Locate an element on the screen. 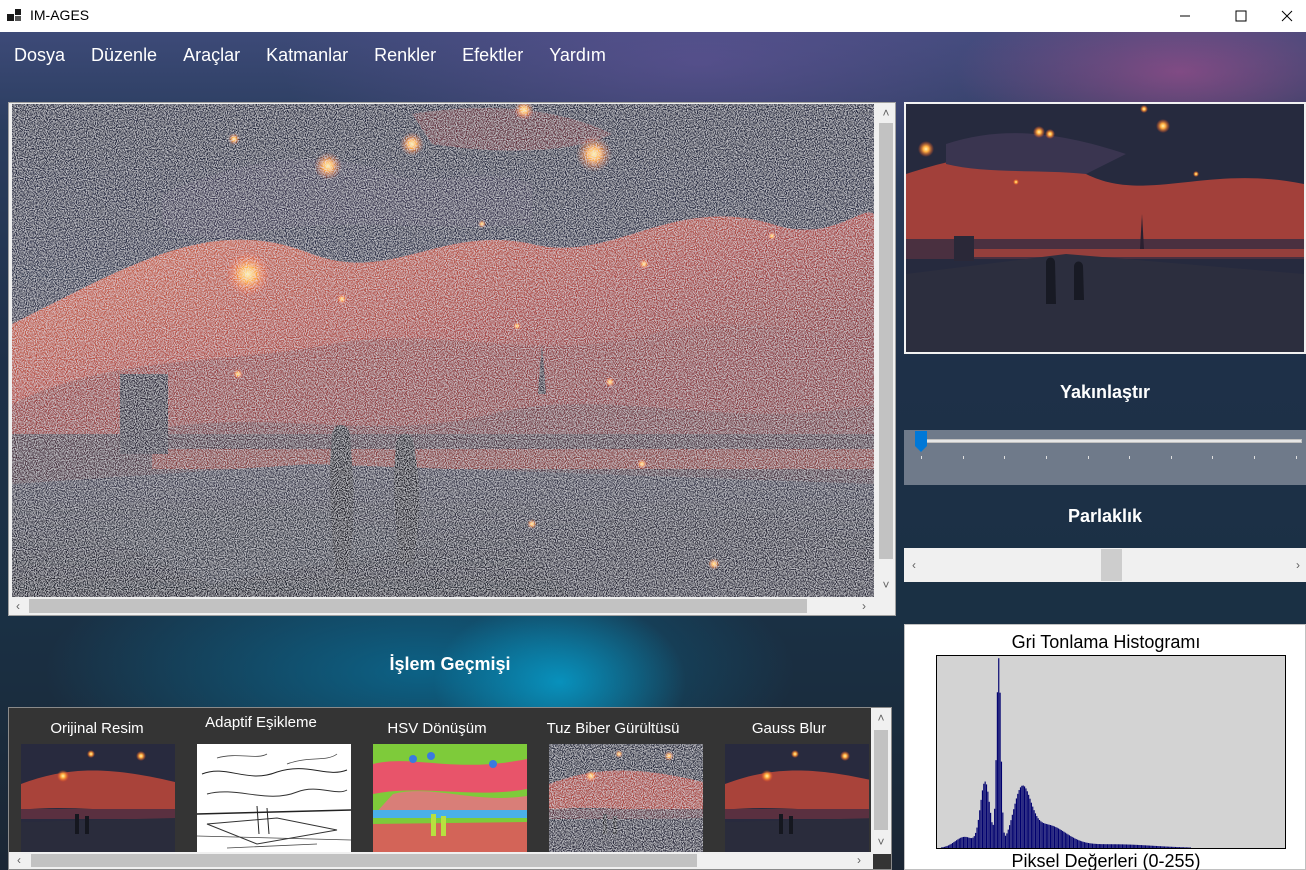 The height and width of the screenshot is (870, 1306). main-vertical-scrollbar: ˄ ˅ is located at coordinates (886, 350).